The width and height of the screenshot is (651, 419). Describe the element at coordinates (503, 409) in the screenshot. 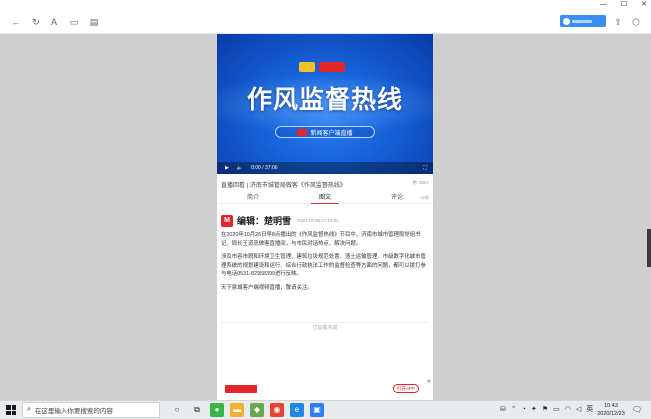

I see `network-icon: ⛁` at that location.